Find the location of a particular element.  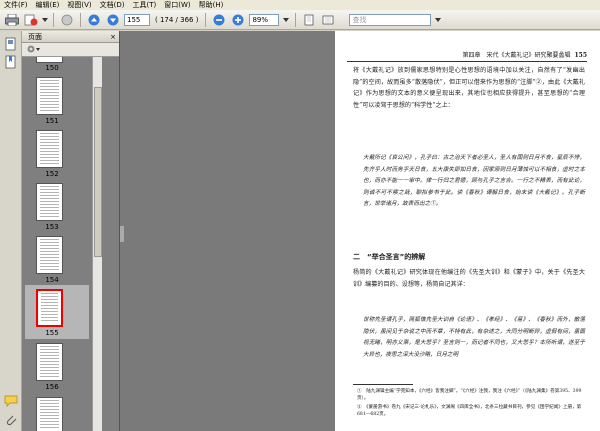

running-head-title: 第四章 宋代《大戴礼记》研究聚要蠡辑 is located at coordinates (516, 55).